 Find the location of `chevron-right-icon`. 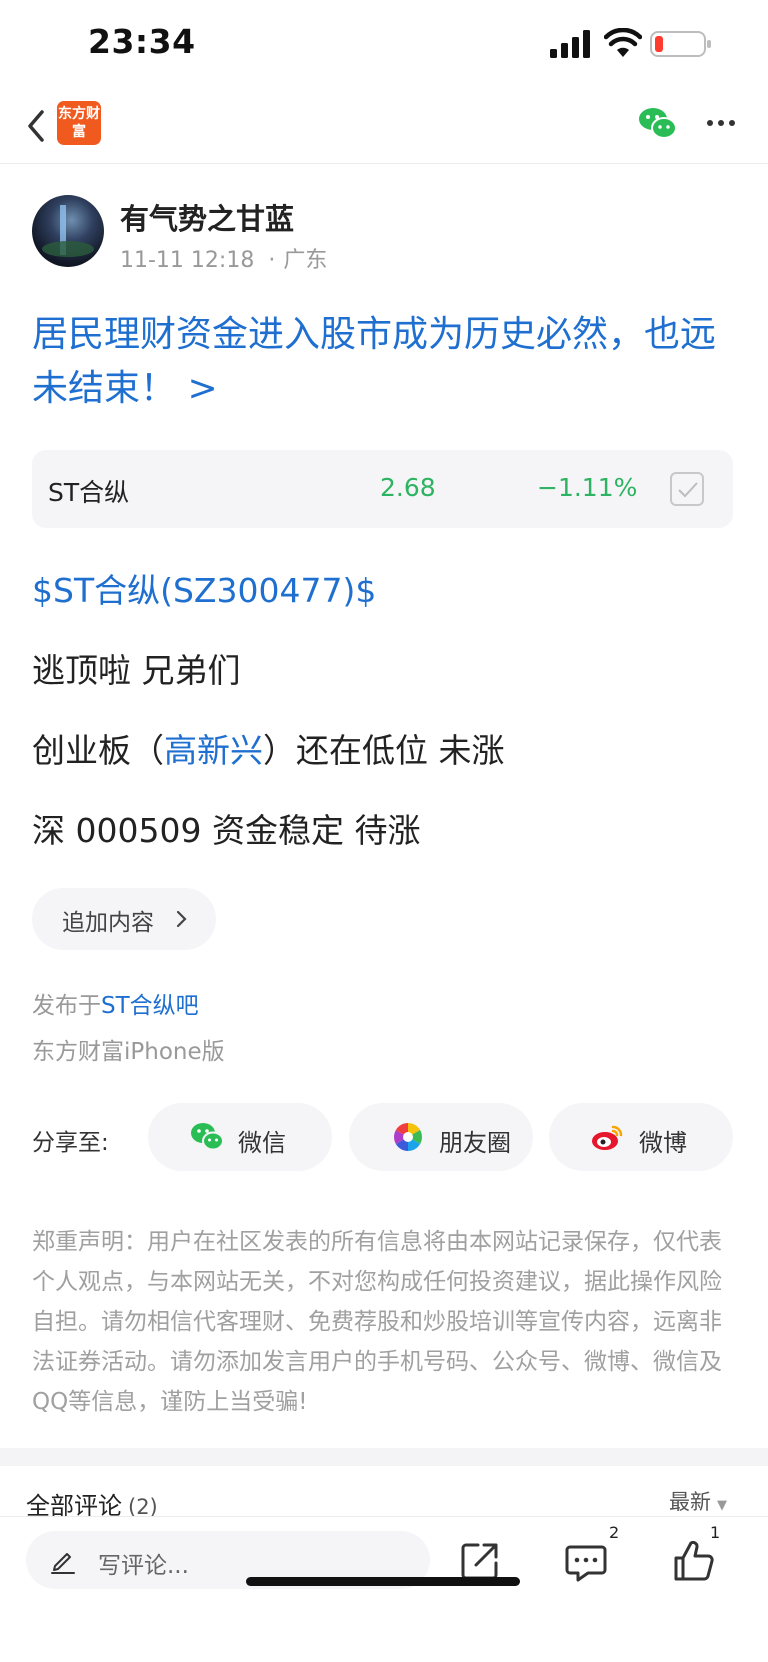

chevron-right-icon is located at coordinates (181, 919).